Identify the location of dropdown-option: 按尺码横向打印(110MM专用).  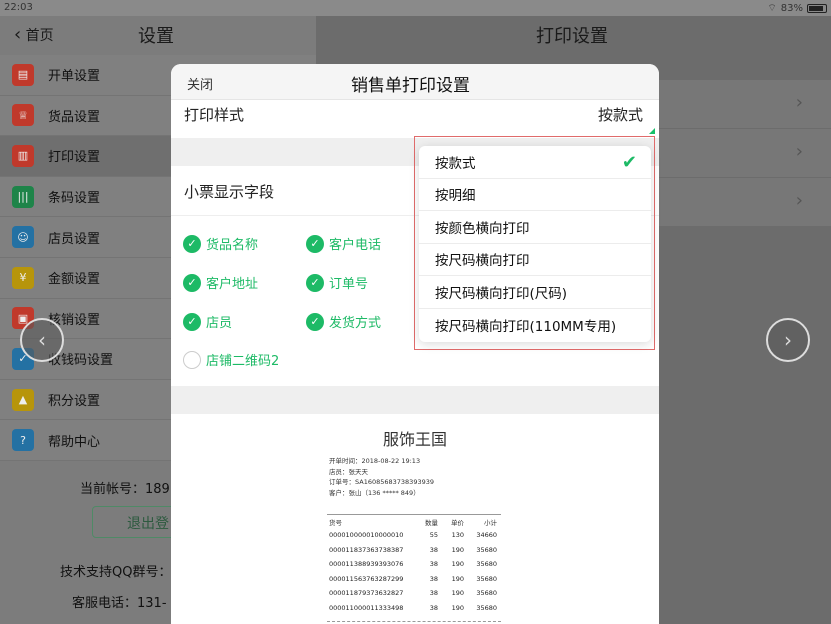
(535, 325).